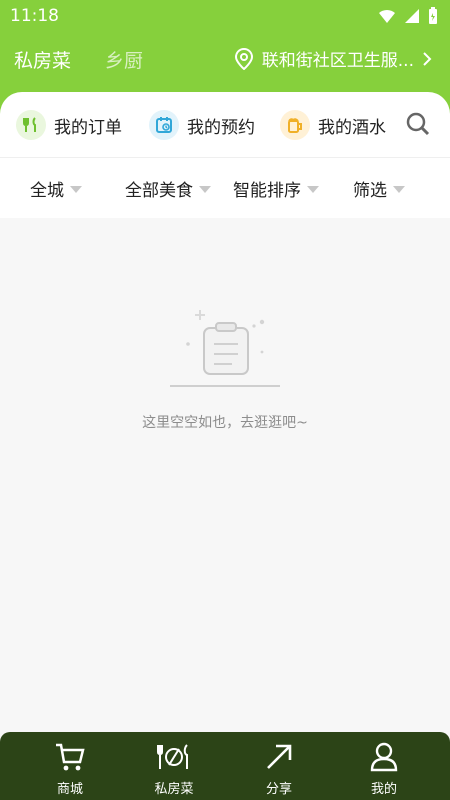 The height and width of the screenshot is (800, 450). Describe the element at coordinates (42, 59) in the screenshot. I see `tab-private-kitchen: 私房菜` at that location.